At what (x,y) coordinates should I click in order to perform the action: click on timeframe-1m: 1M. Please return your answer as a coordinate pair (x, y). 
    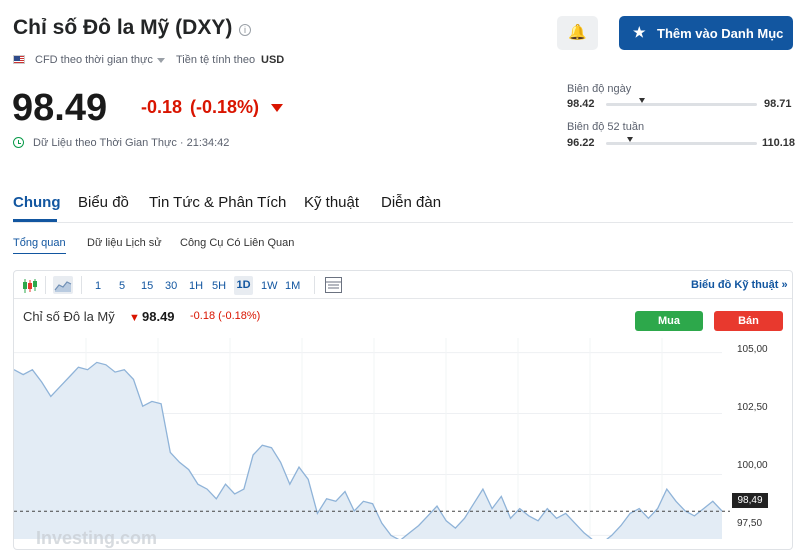
    Looking at the image, I should click on (292, 286).